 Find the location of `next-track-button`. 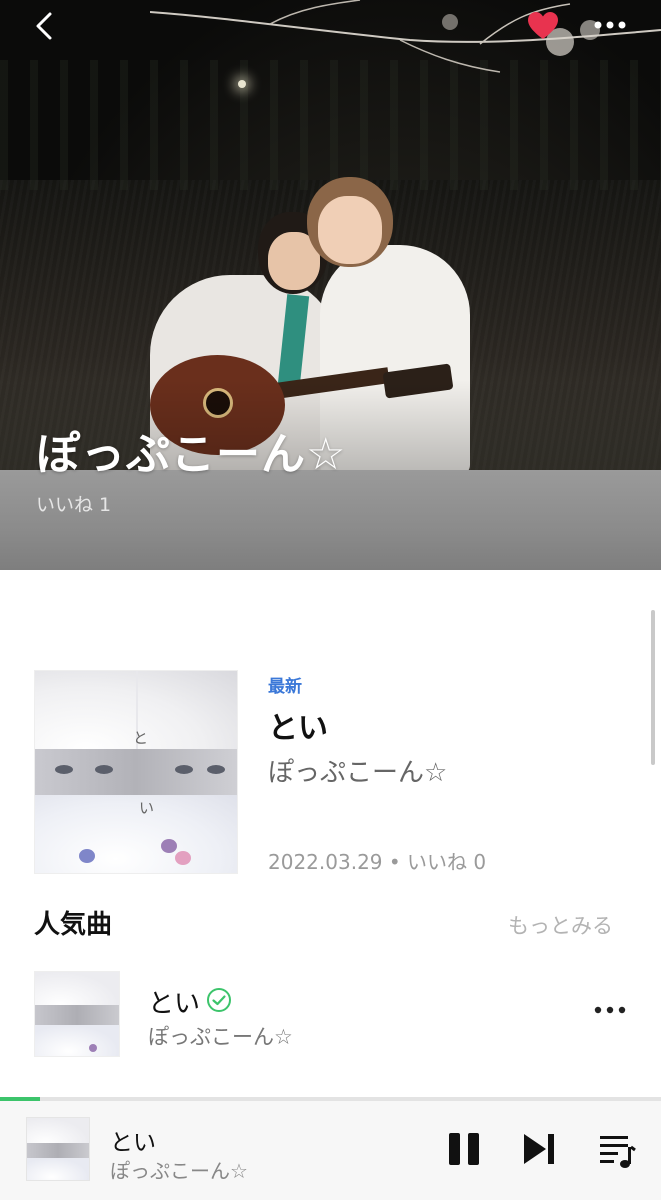

next-track-button is located at coordinates (539, 1149).